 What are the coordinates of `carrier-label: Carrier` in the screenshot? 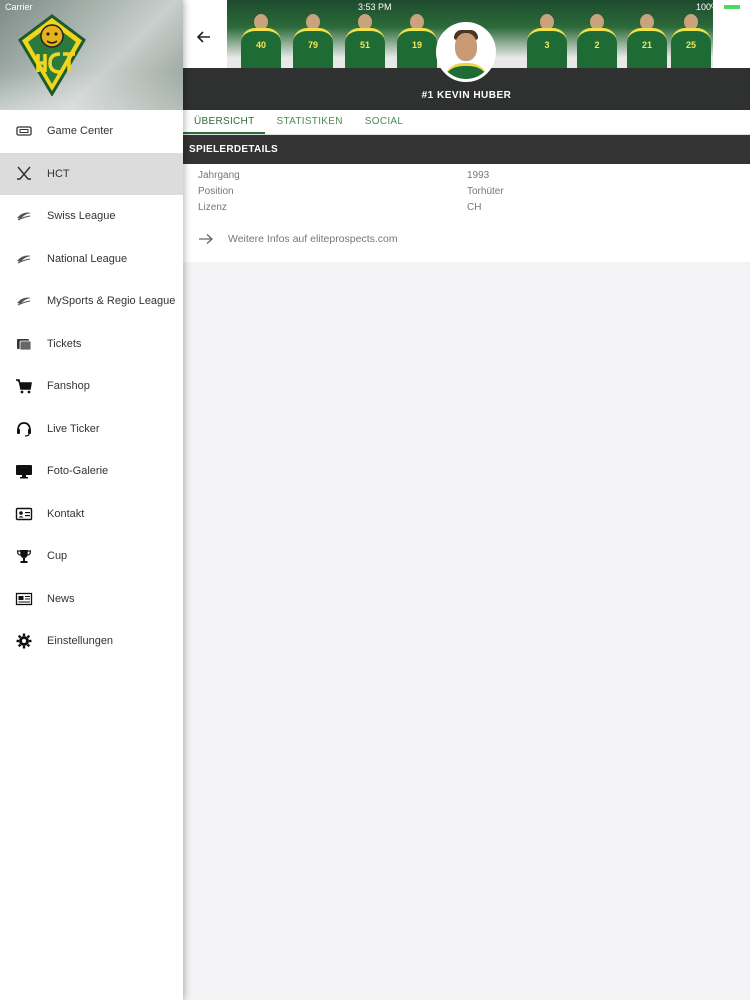 It's located at (19, 7).